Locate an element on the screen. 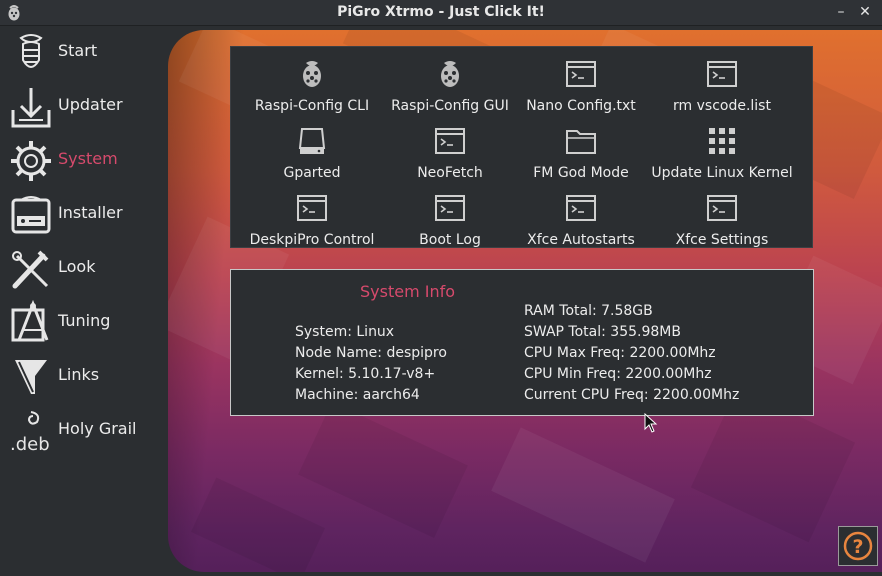 The width and height of the screenshot is (882, 576). funnel-link-icon is located at coordinates (31, 377).